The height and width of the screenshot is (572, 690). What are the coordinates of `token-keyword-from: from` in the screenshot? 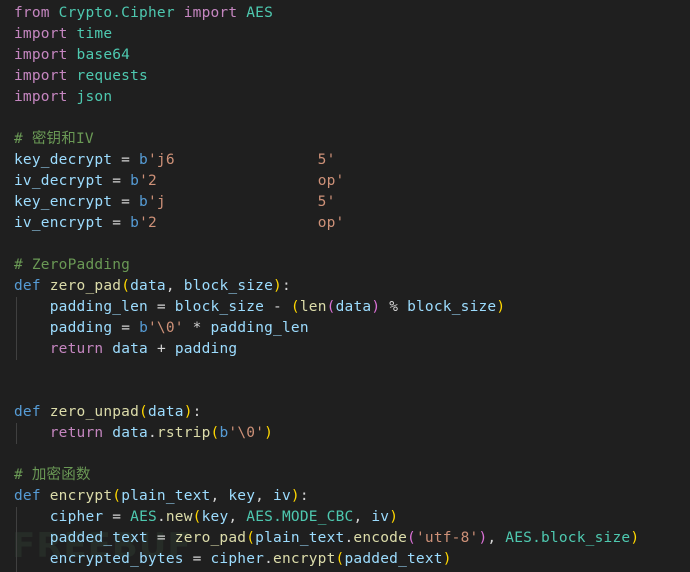 It's located at (32, 13).